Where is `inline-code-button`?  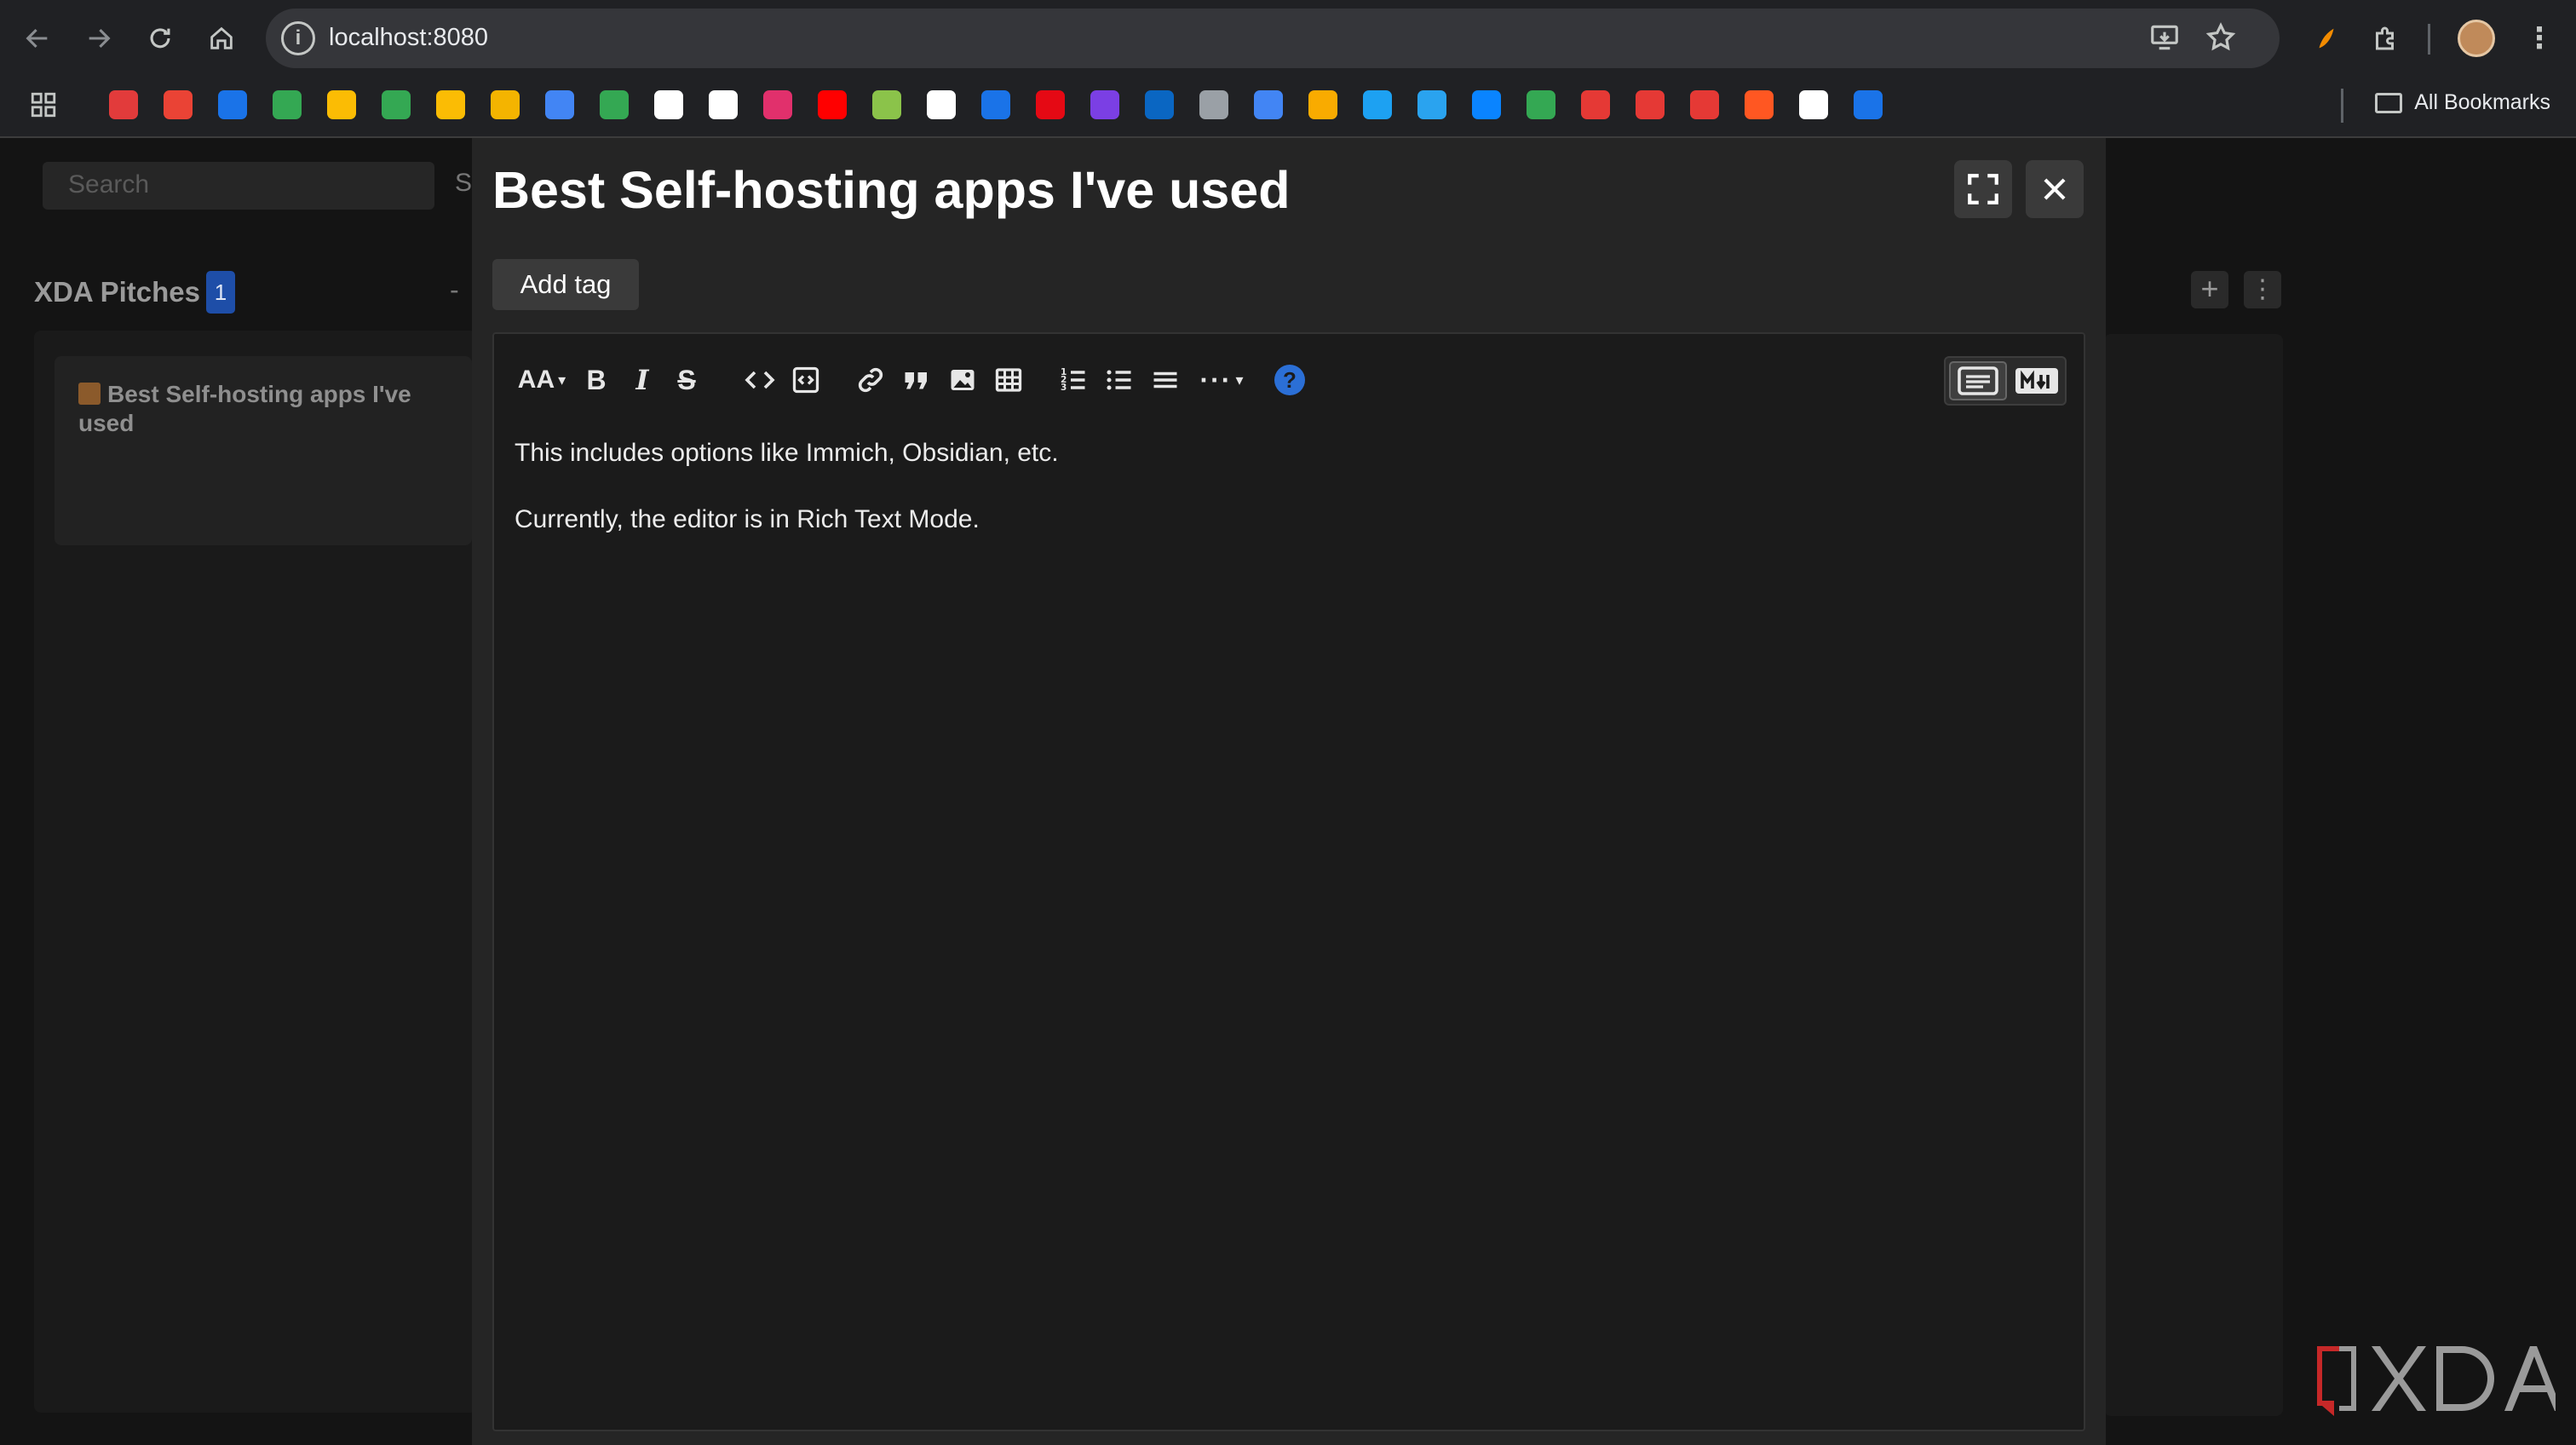
inline-code-button is located at coordinates (760, 380).